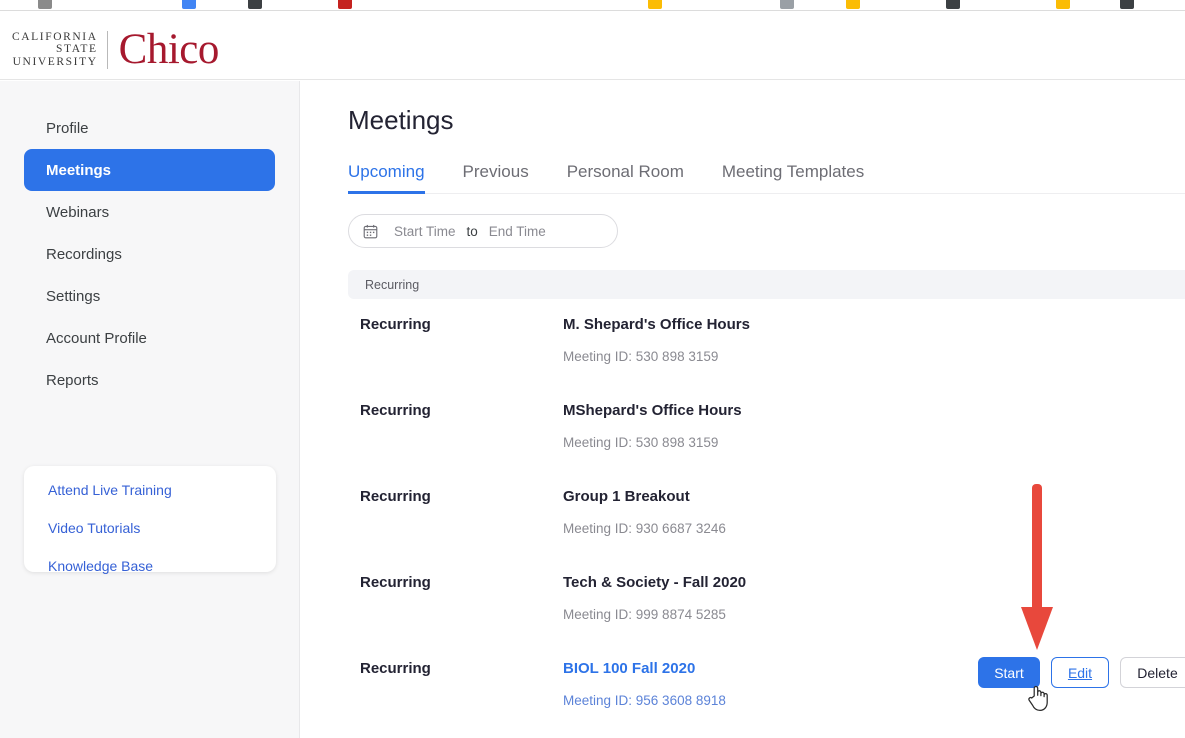 The height and width of the screenshot is (738, 1185). What do you see at coordinates (169, 49) in the screenshot?
I see `logo-wordmark-chico: Chico` at bounding box center [169, 49].